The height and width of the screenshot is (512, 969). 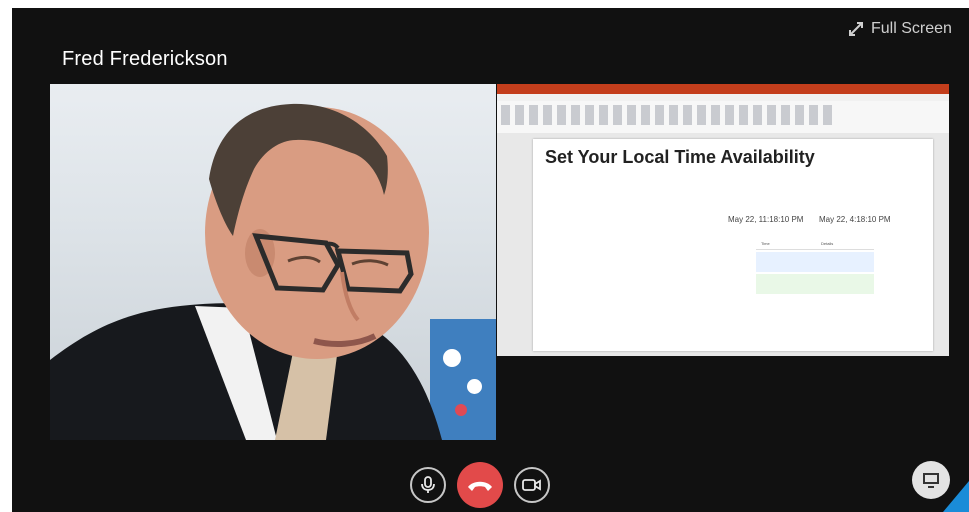 I want to click on full-screen-label: Full Screen, so click(x=911, y=28).